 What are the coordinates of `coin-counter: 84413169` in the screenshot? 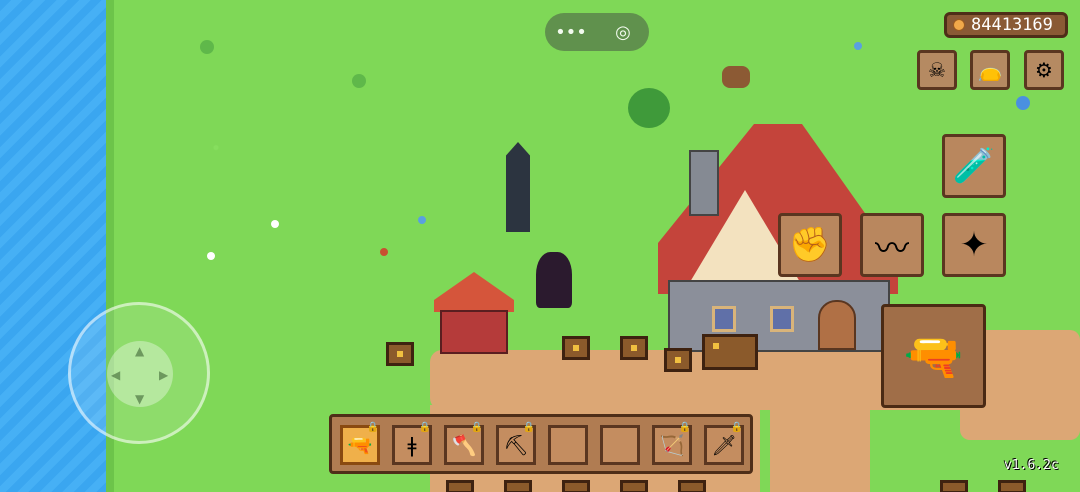 It's located at (1006, 25).